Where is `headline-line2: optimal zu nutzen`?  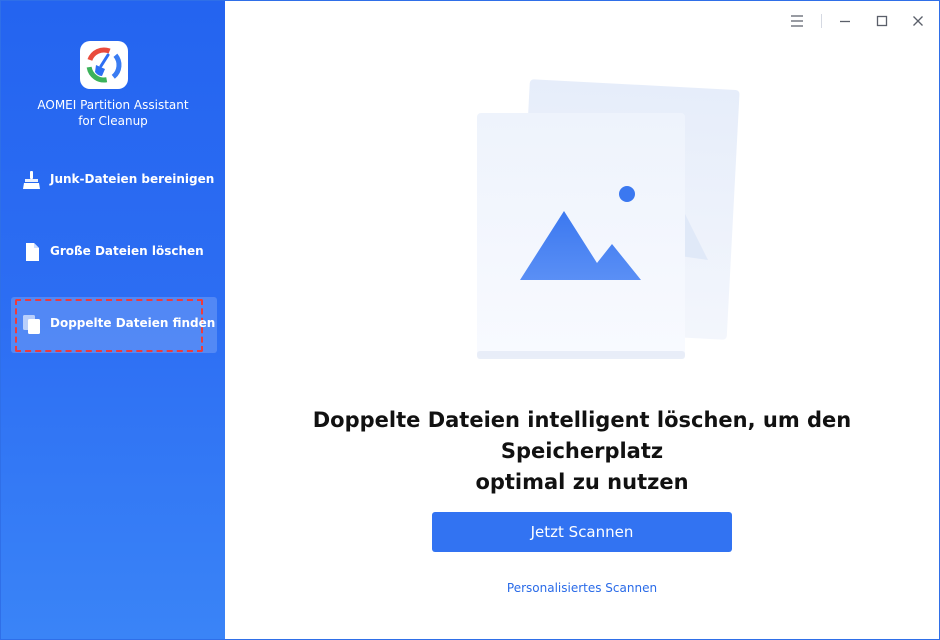 headline-line2: optimal zu nutzen is located at coordinates (582, 482).